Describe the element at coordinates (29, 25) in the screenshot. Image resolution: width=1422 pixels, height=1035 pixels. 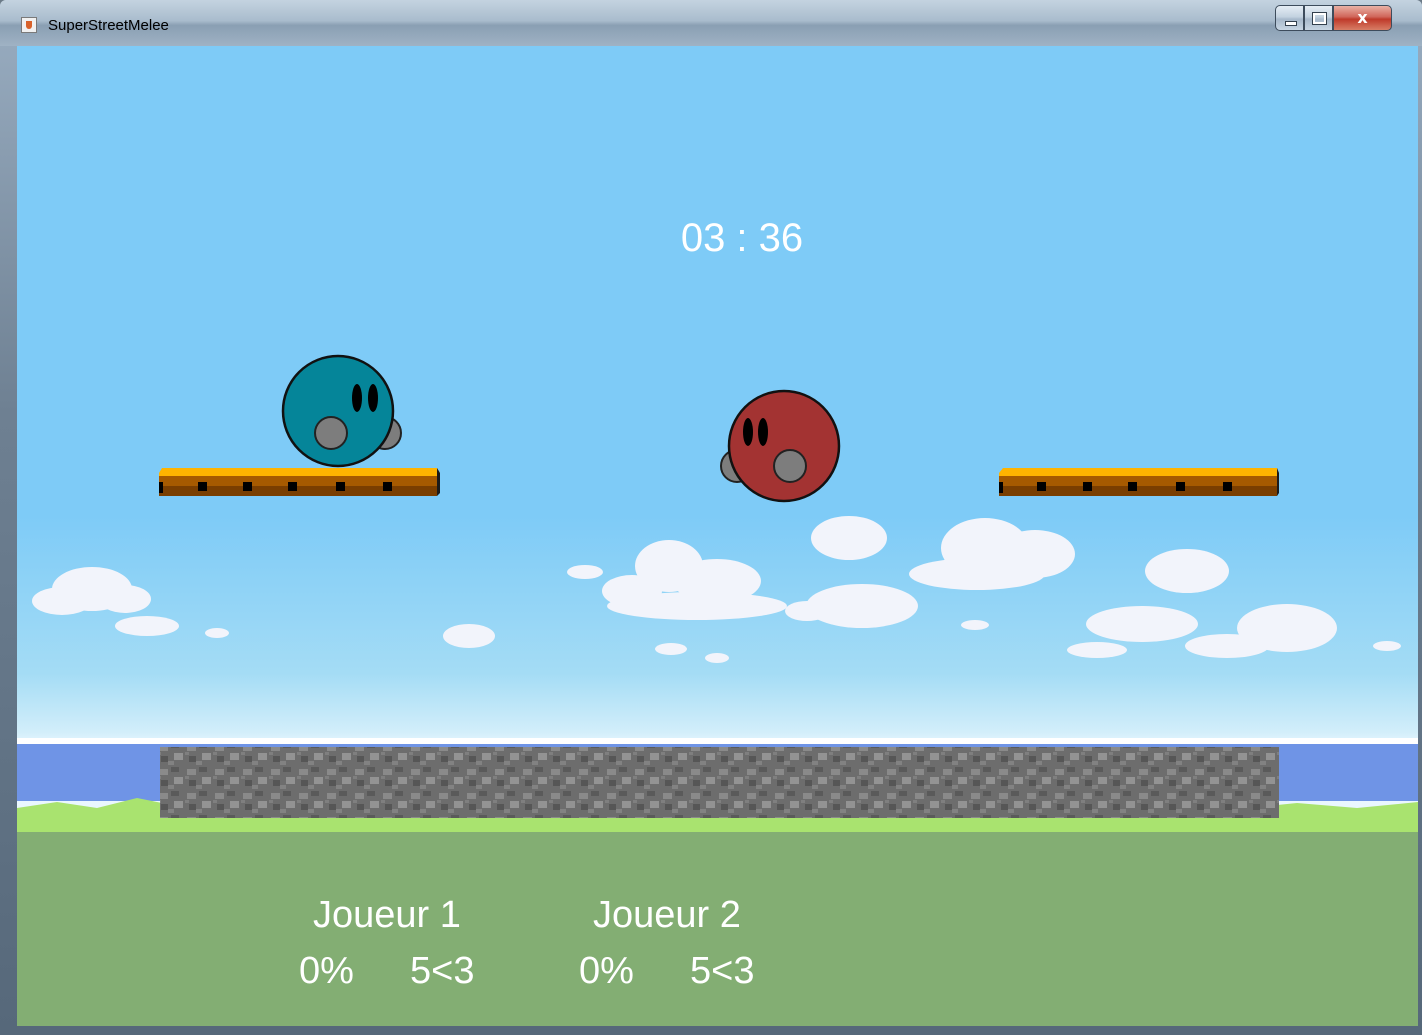
I see `java-app-icon` at that location.